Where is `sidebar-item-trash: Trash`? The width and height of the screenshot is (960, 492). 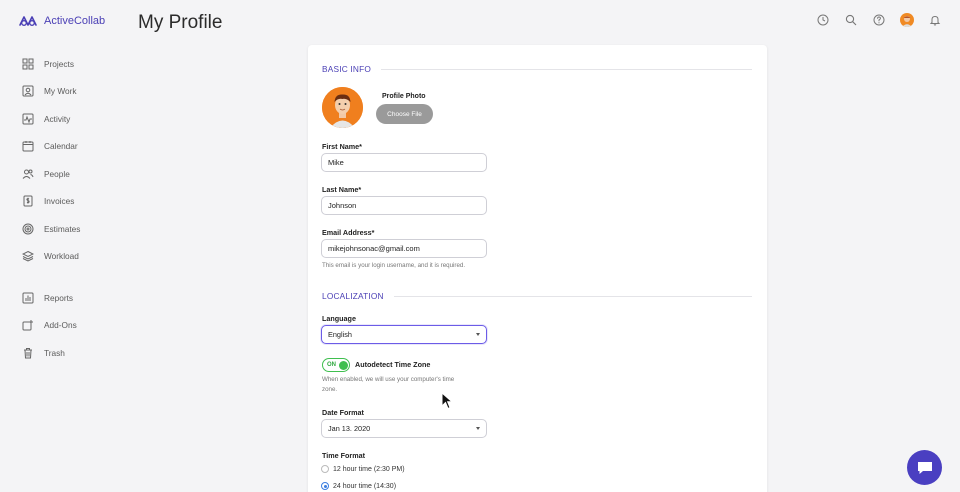
sidebar-item-trash: Trash is located at coordinates (65, 353).